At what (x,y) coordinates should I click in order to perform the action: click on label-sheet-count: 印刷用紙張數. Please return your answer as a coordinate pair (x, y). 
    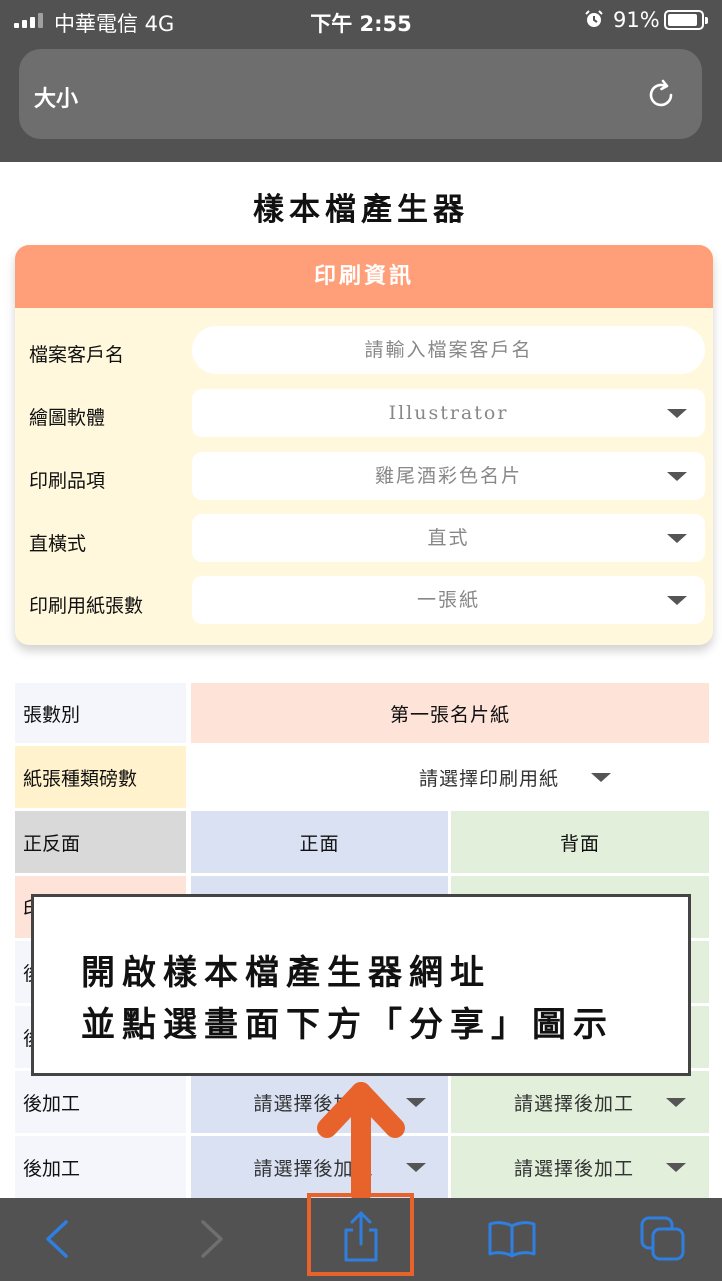
    Looking at the image, I should click on (86, 606).